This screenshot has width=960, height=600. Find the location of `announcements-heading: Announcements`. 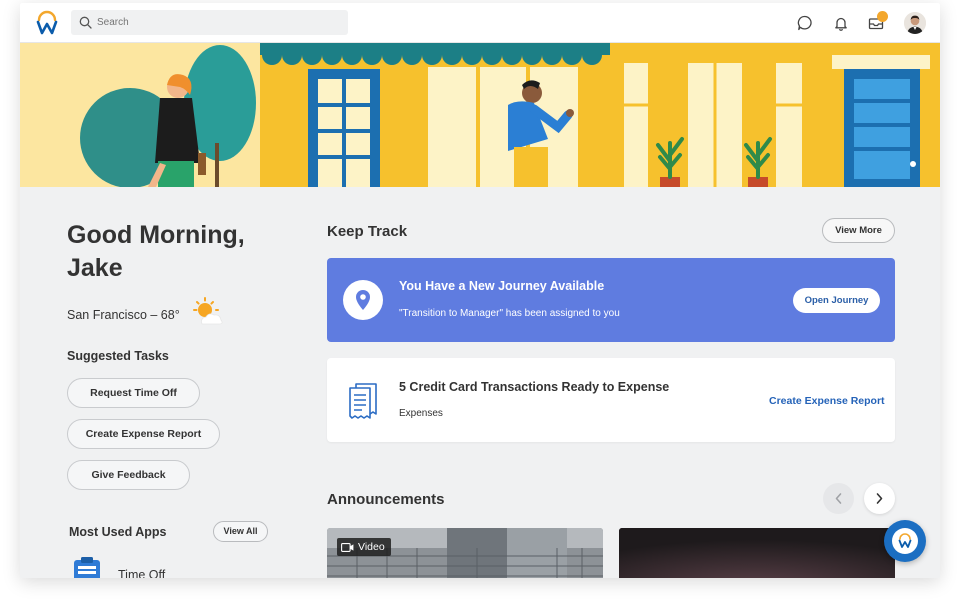

announcements-heading: Announcements is located at coordinates (386, 499).